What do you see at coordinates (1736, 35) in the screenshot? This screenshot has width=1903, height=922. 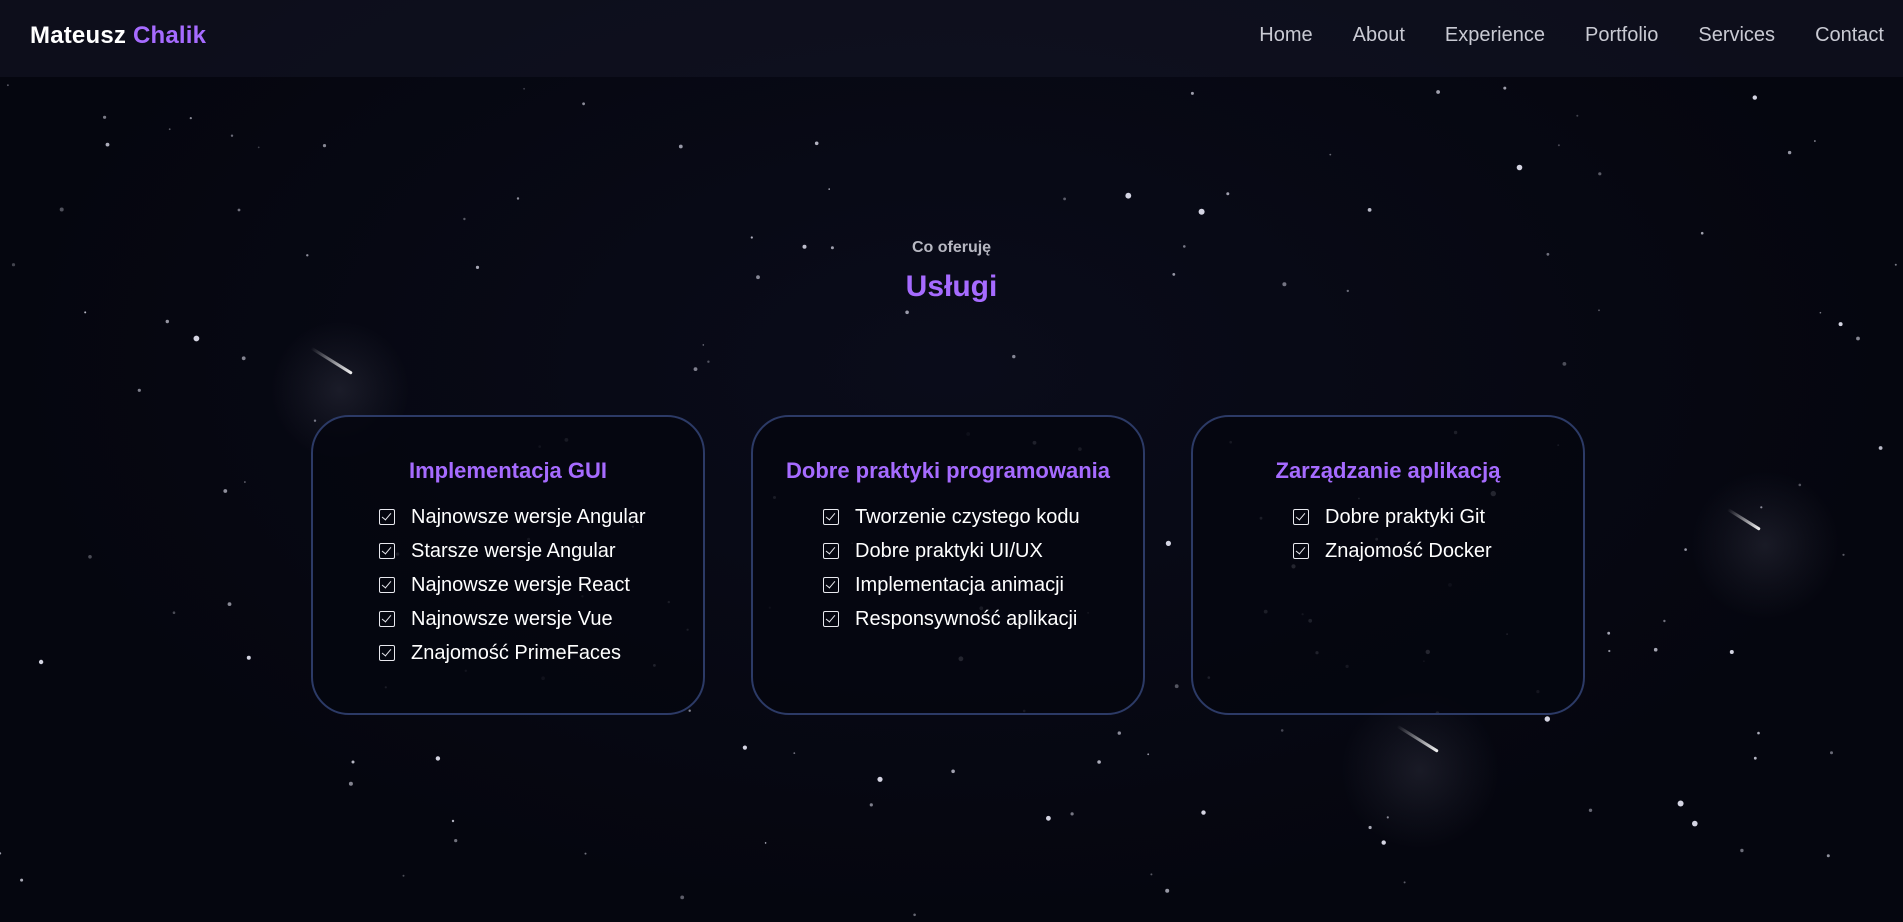 I see `nav-link-services: Services` at bounding box center [1736, 35].